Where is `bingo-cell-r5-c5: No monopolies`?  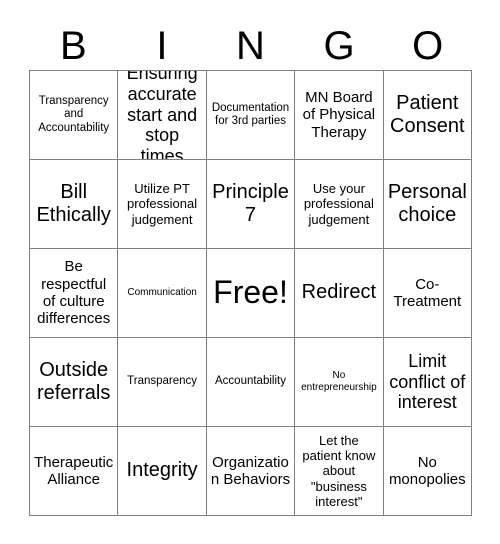 bingo-cell-r5-c5: No monopolies is located at coordinates (427, 471).